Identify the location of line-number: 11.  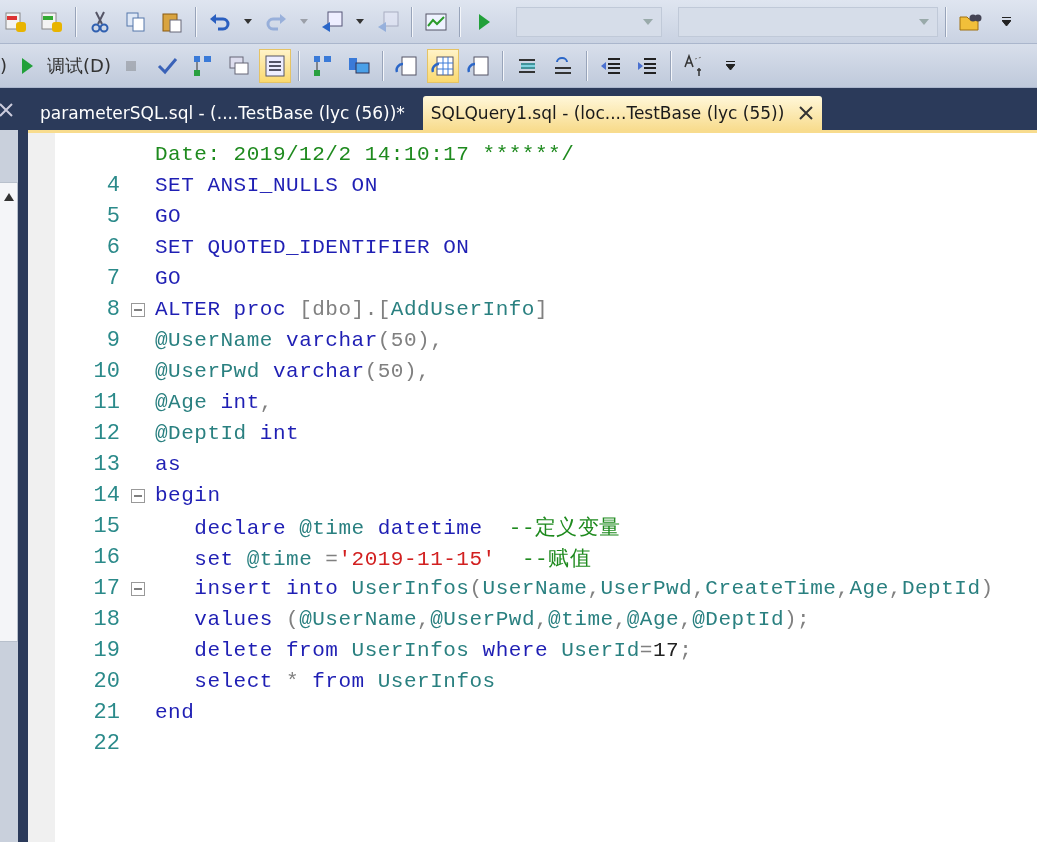
(106, 402).